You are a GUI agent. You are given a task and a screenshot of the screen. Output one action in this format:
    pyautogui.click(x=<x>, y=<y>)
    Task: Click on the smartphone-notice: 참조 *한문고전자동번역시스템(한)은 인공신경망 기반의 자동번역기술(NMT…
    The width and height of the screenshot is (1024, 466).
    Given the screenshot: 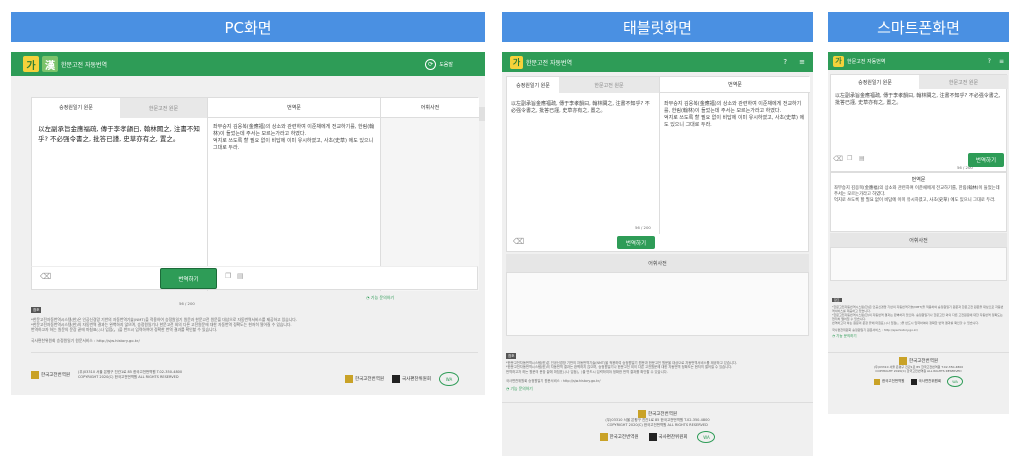 What is the action you would take?
    pyautogui.click(x=918, y=312)
    